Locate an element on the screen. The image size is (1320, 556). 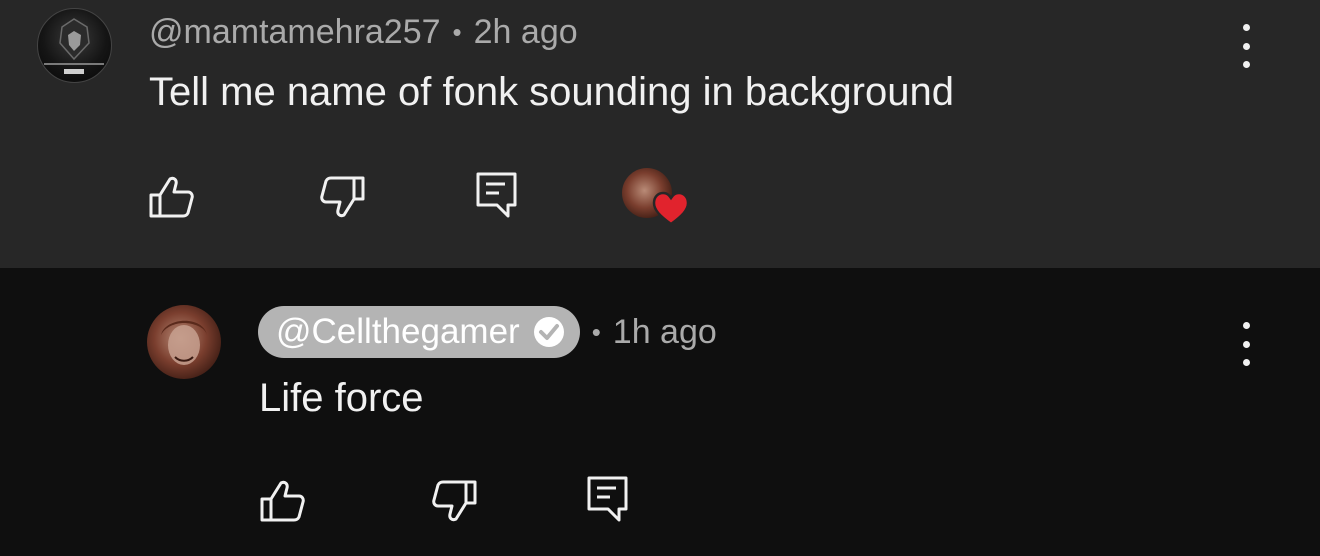
comment-text: Life force is located at coordinates (341, 398).